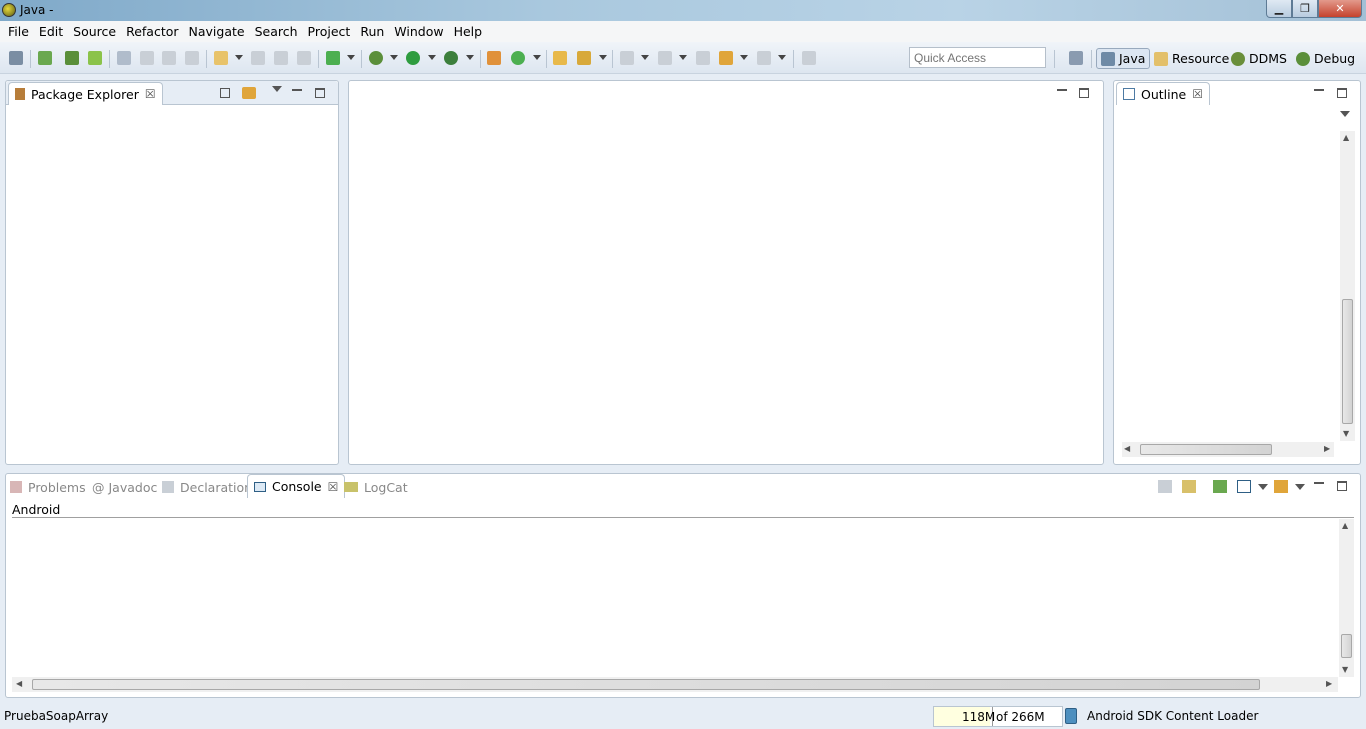  I want to click on tab-console: Console ☒, so click(296, 486).